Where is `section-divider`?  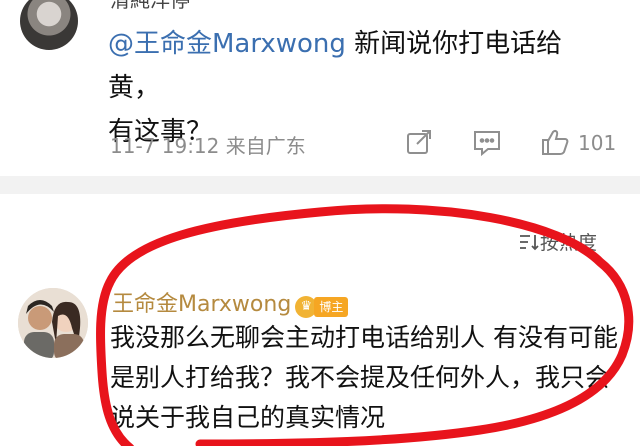 section-divider is located at coordinates (320, 185).